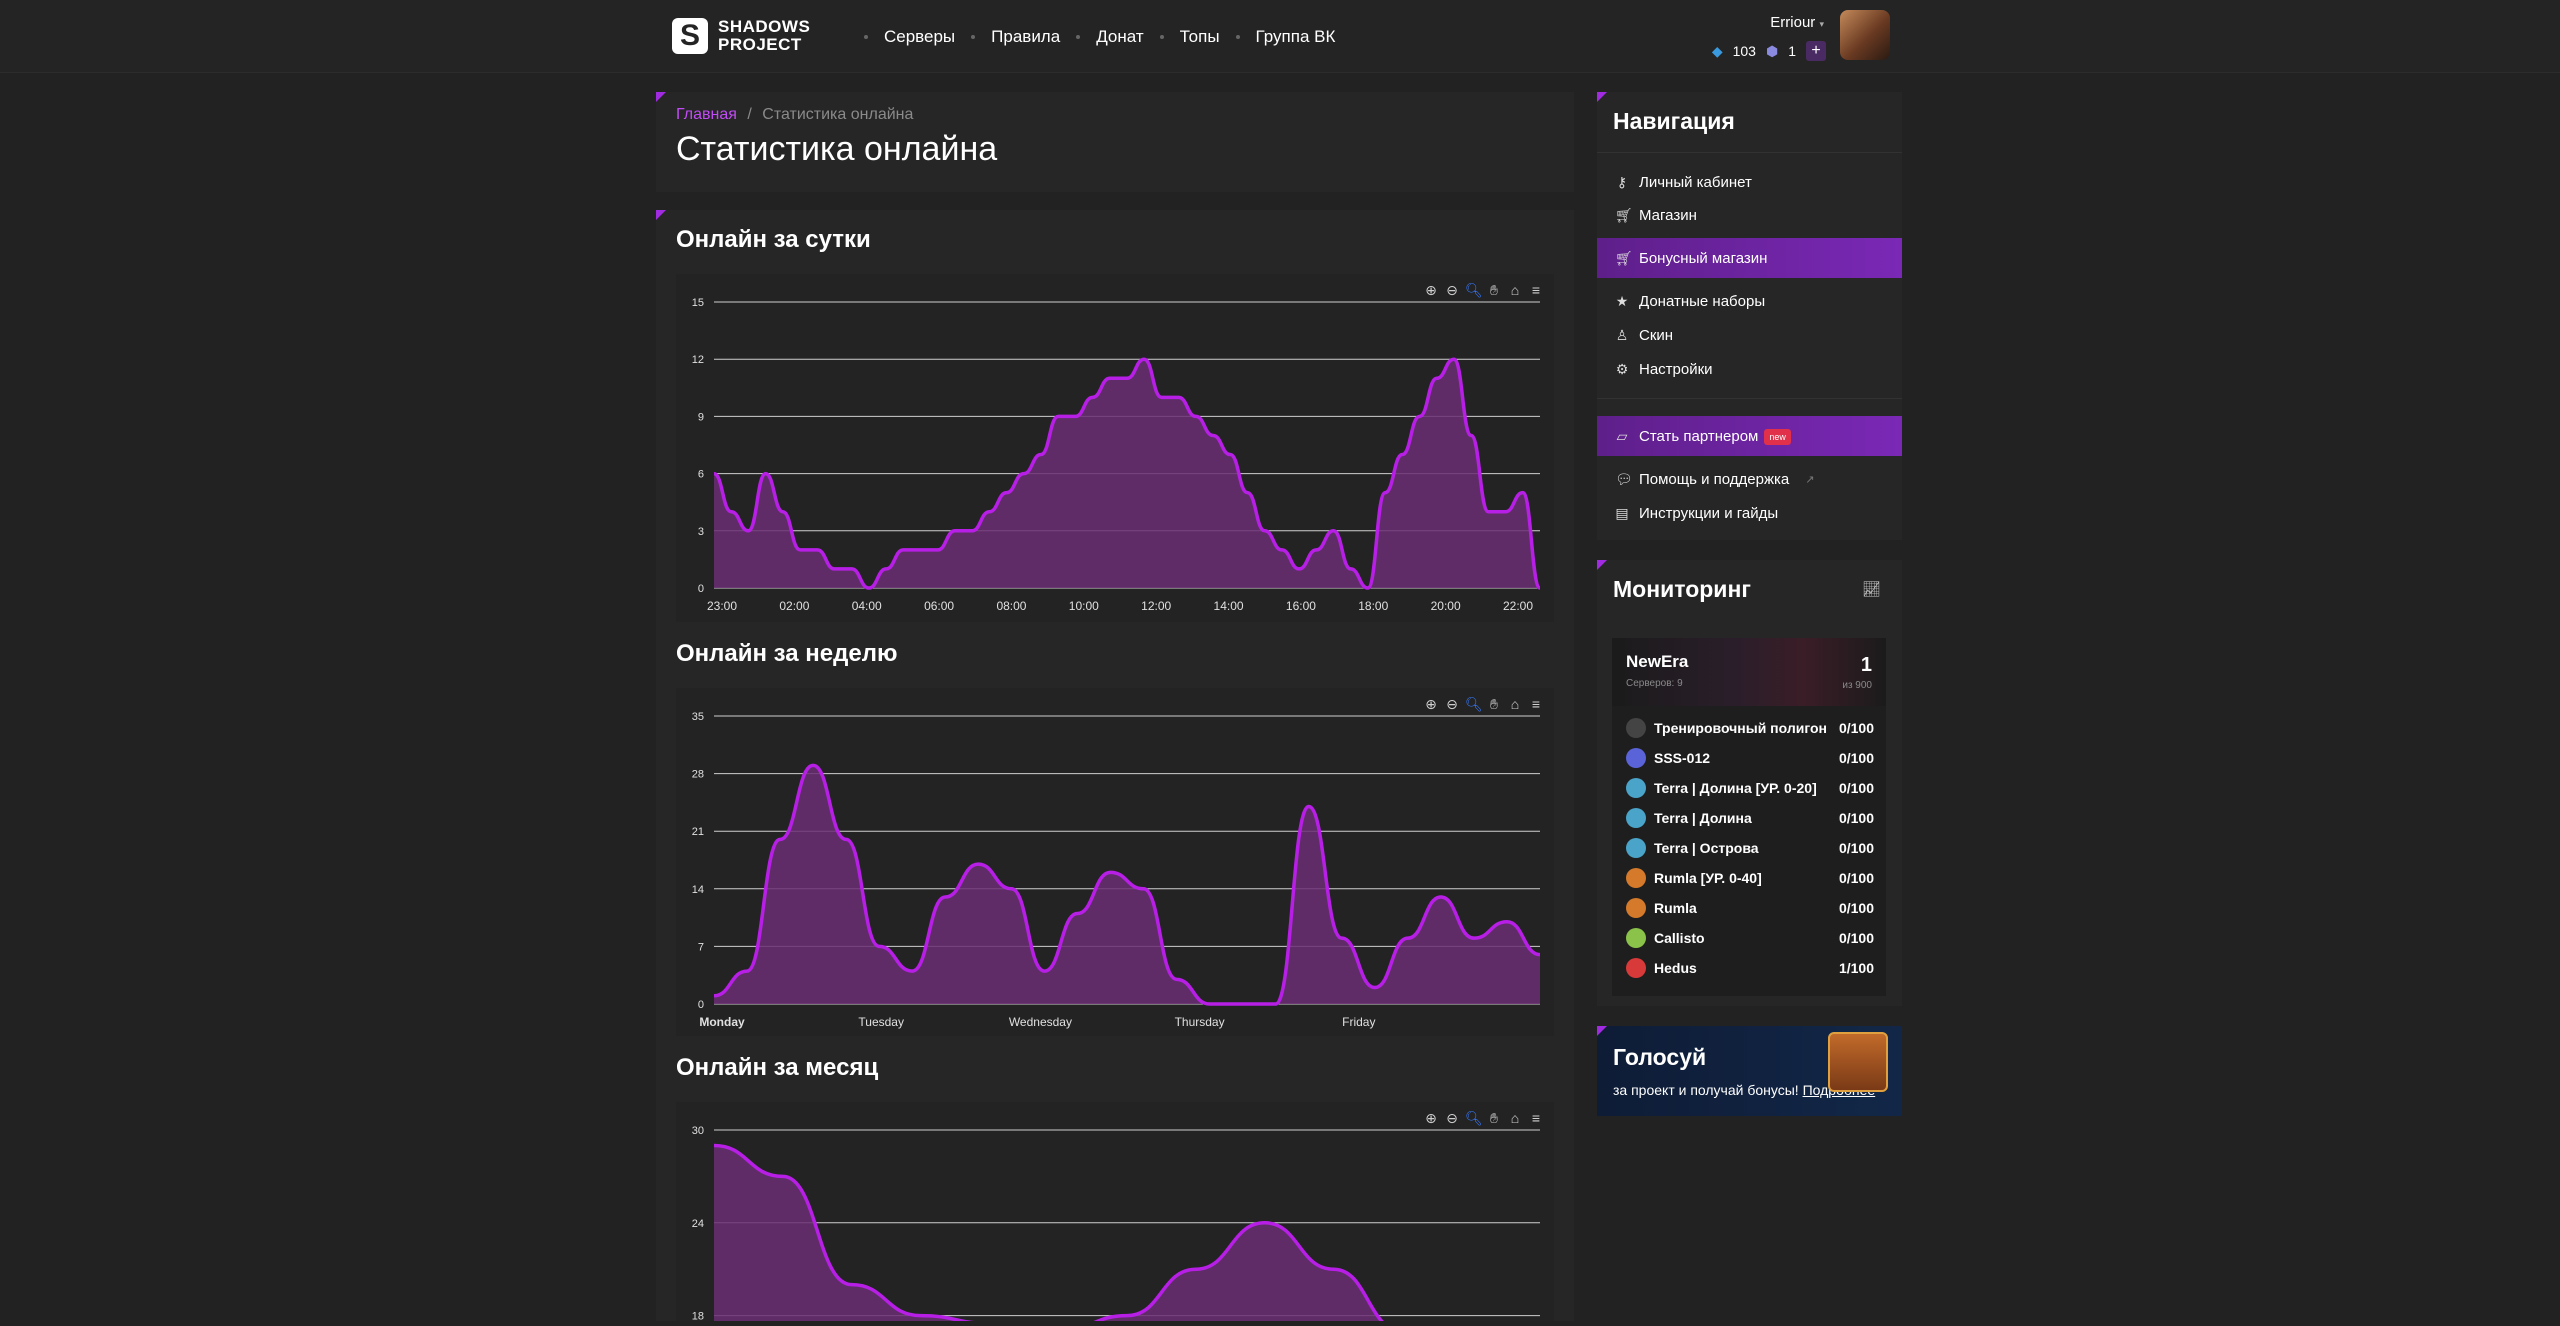  What do you see at coordinates (1483, 290) in the screenshot?
I see `chart-toolbar: ⊕ ⊖ 🔍︎ ✋︎ ⌂ ≡` at bounding box center [1483, 290].